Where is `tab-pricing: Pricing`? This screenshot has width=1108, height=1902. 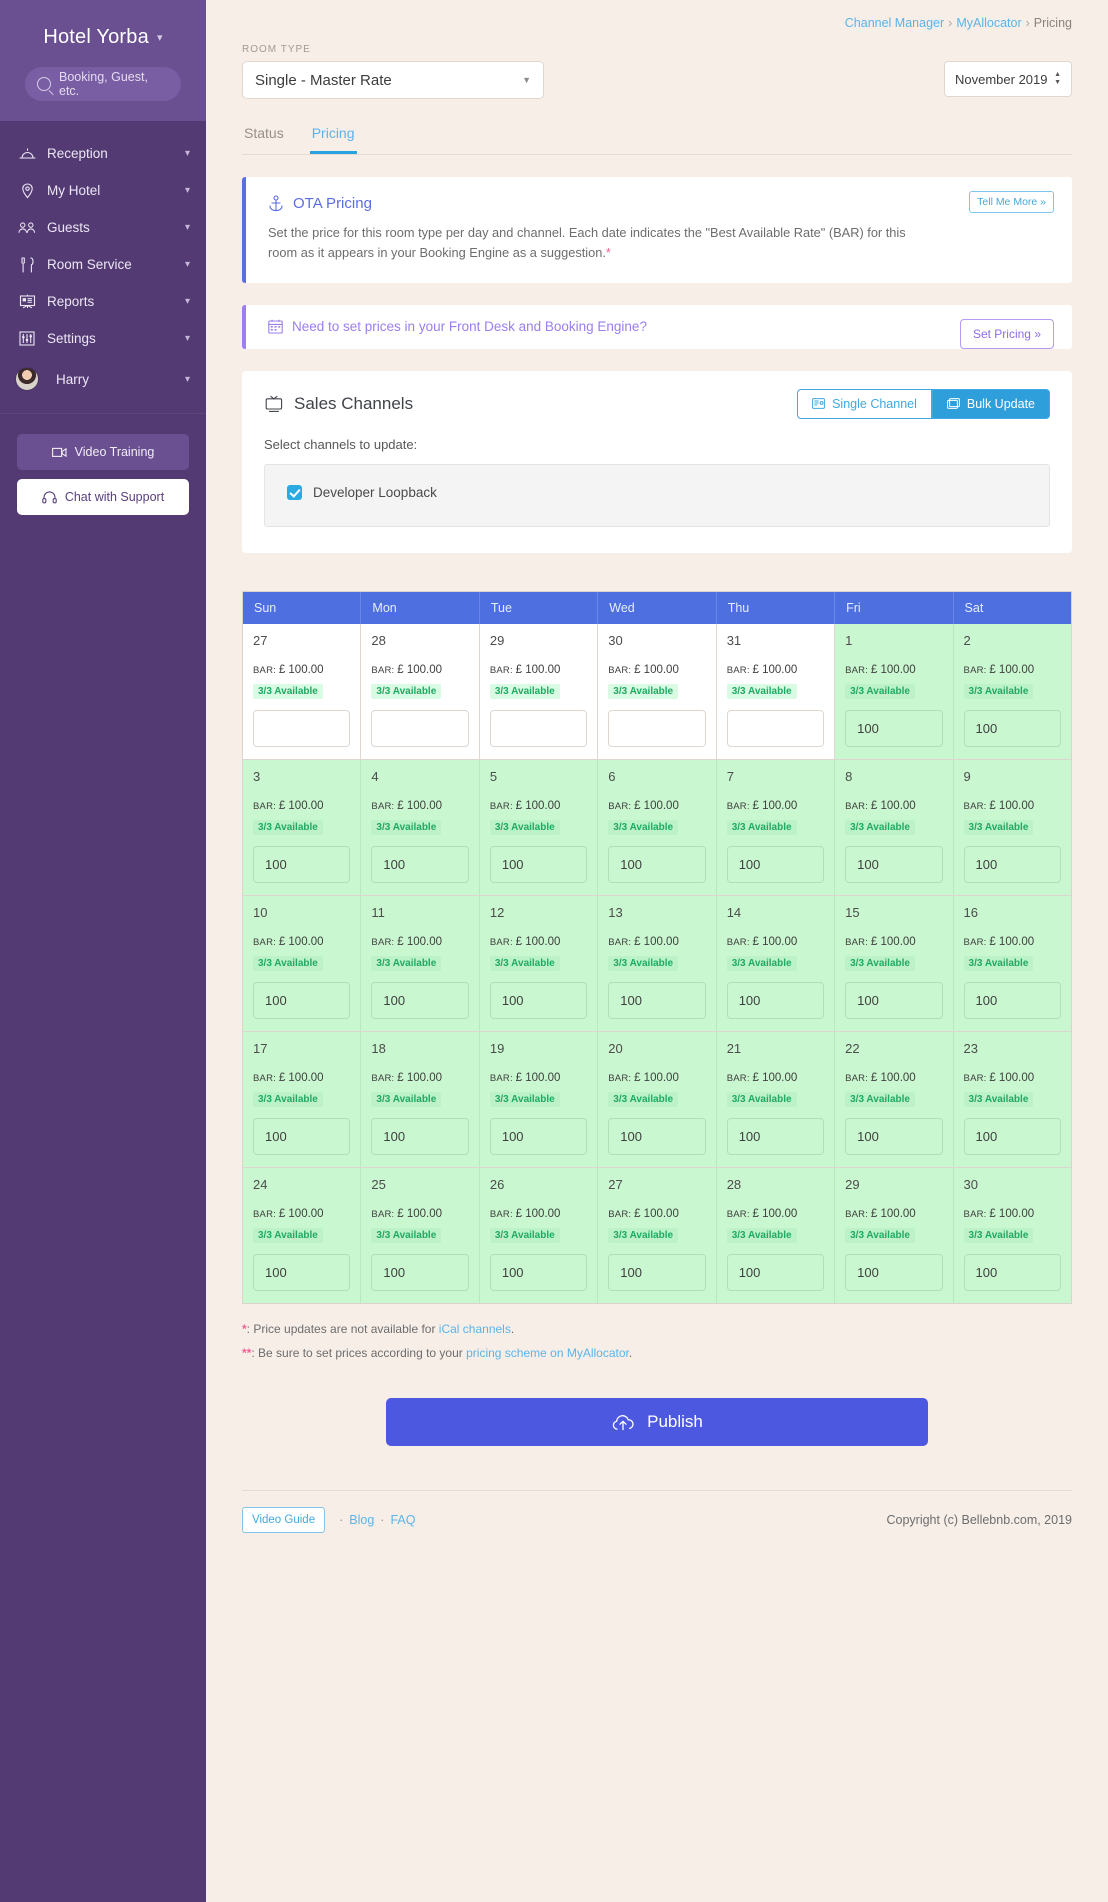
tab-pricing: Pricing is located at coordinates (333, 136).